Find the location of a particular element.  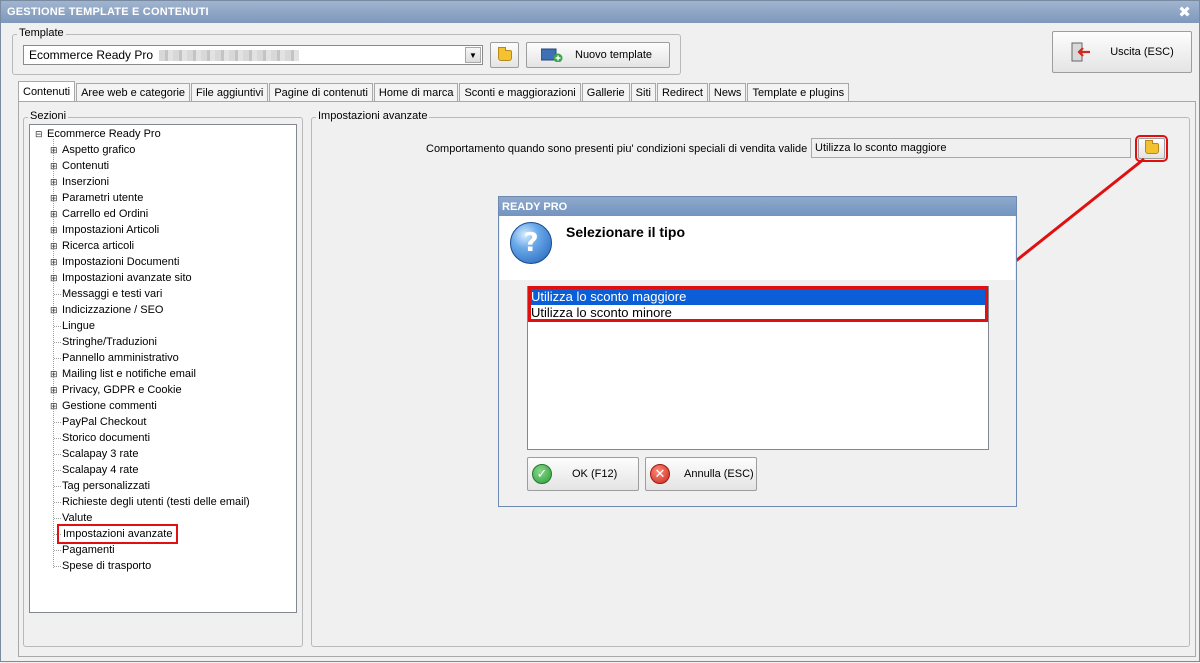

question-icon: ? is located at coordinates (531, 243).